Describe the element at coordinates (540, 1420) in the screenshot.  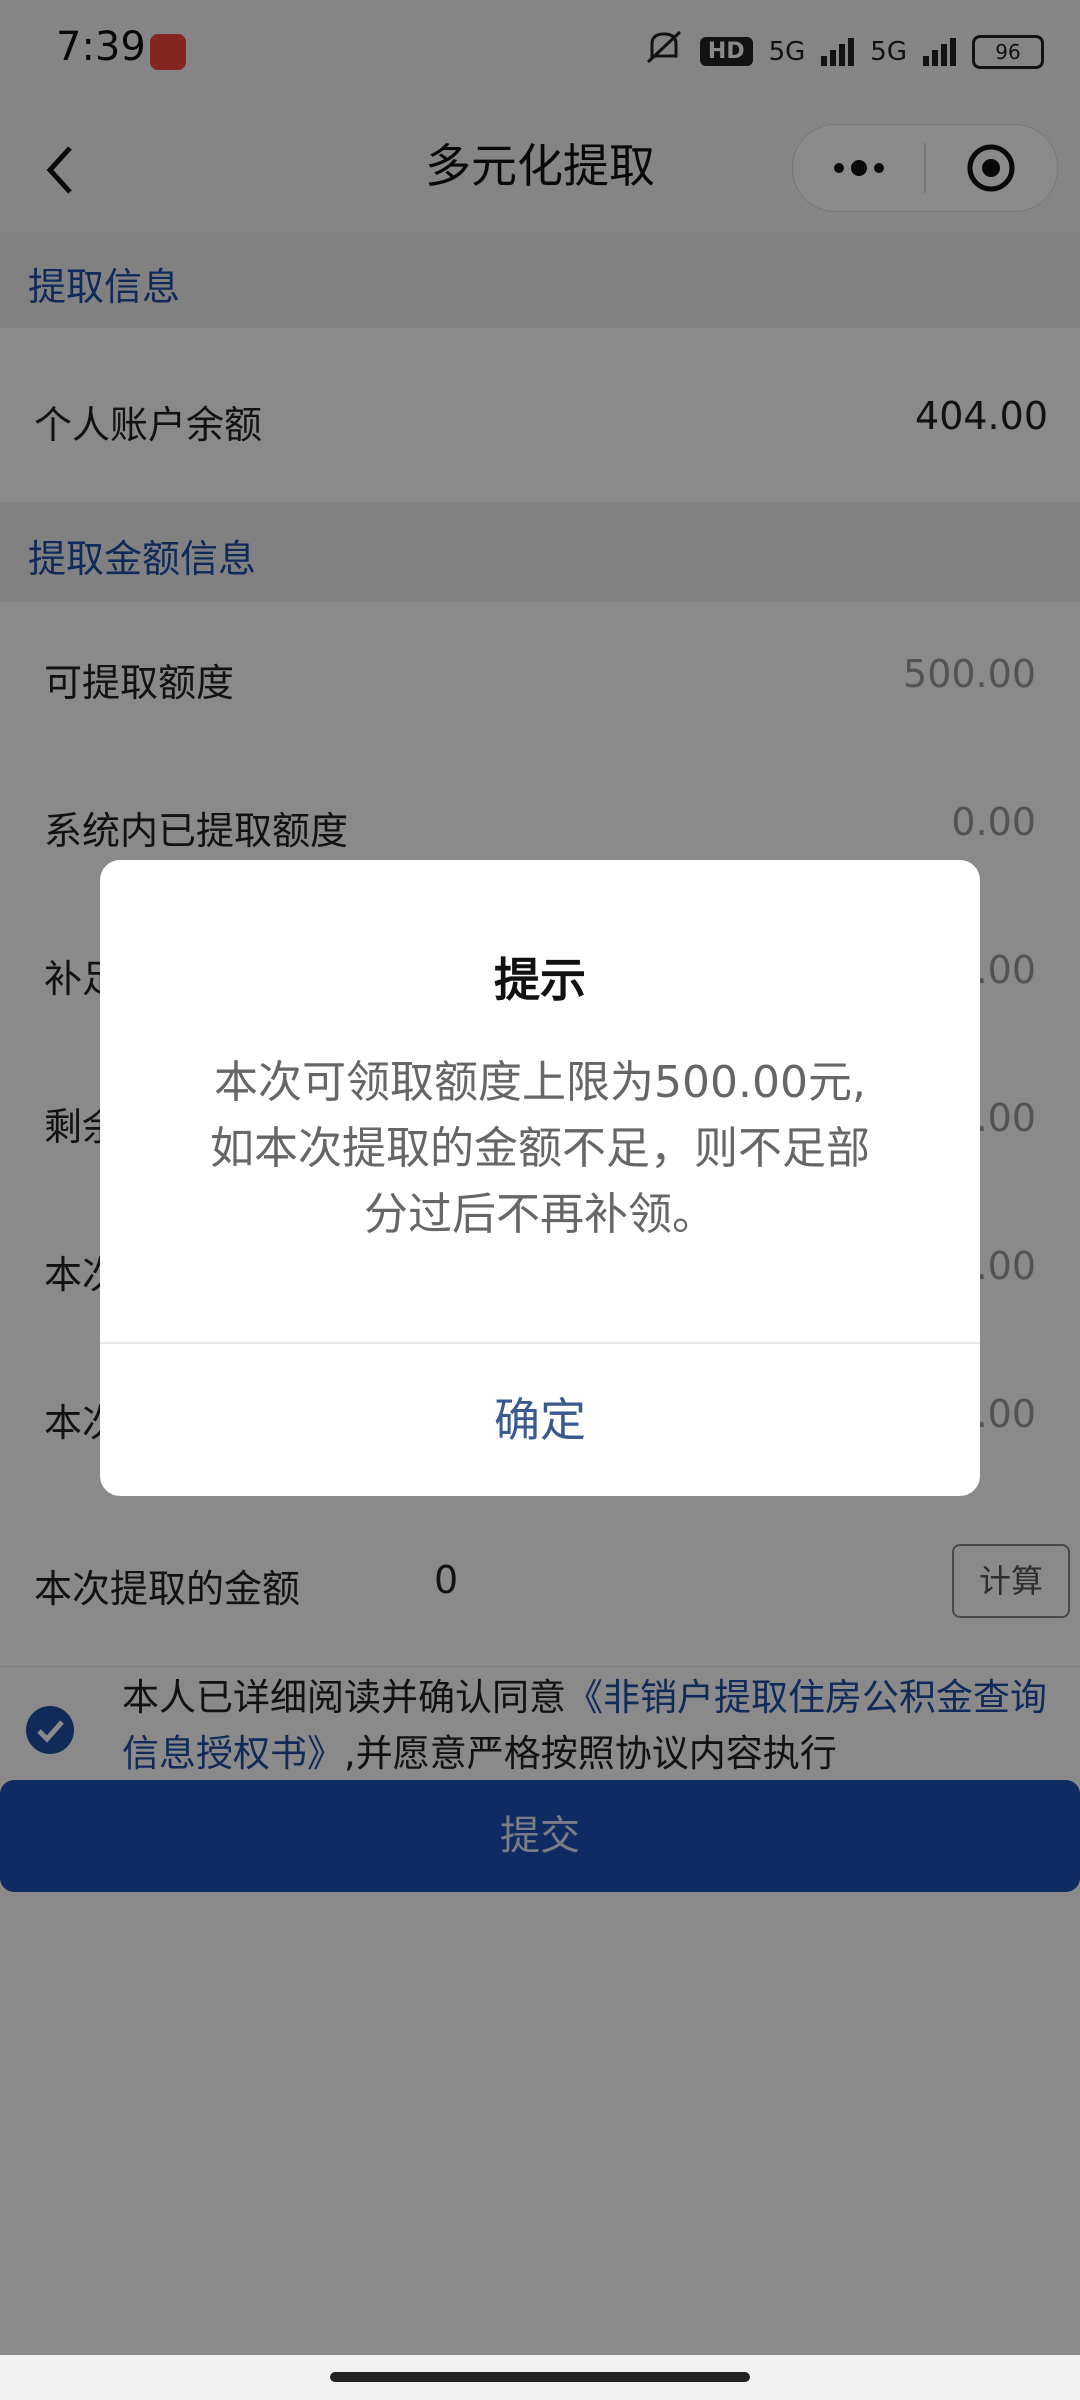
I see `confirm-button: 确定` at that location.